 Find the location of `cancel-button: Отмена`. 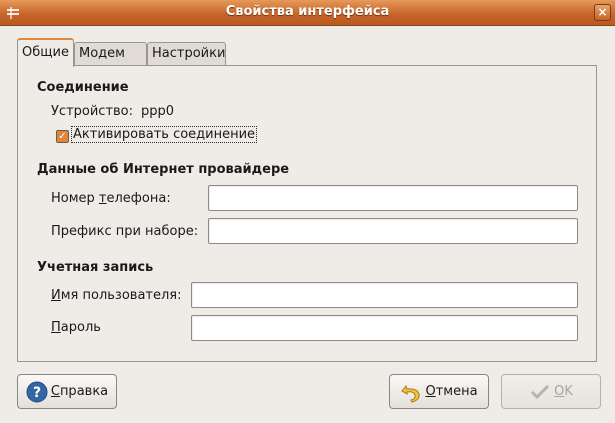

cancel-button: Отмена is located at coordinates (439, 391).